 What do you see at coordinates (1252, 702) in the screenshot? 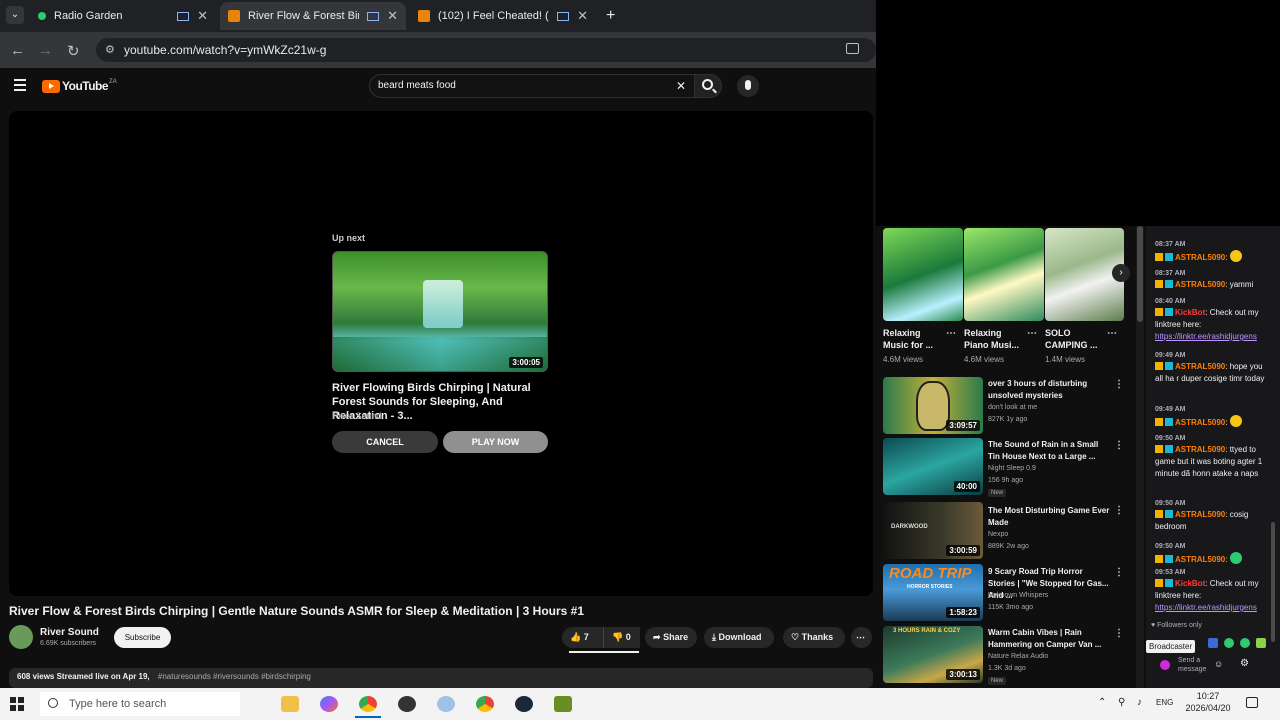
I see `notifications-icon` at bounding box center [1252, 702].